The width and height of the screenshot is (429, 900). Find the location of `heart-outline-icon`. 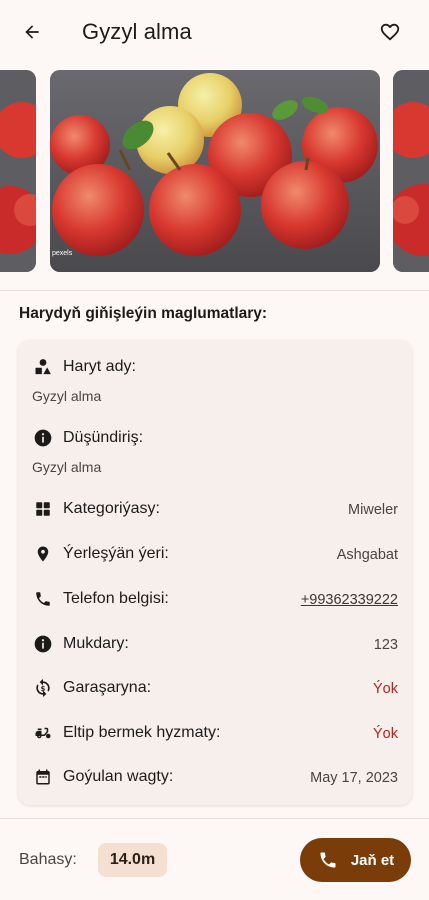

heart-outline-icon is located at coordinates (390, 32).